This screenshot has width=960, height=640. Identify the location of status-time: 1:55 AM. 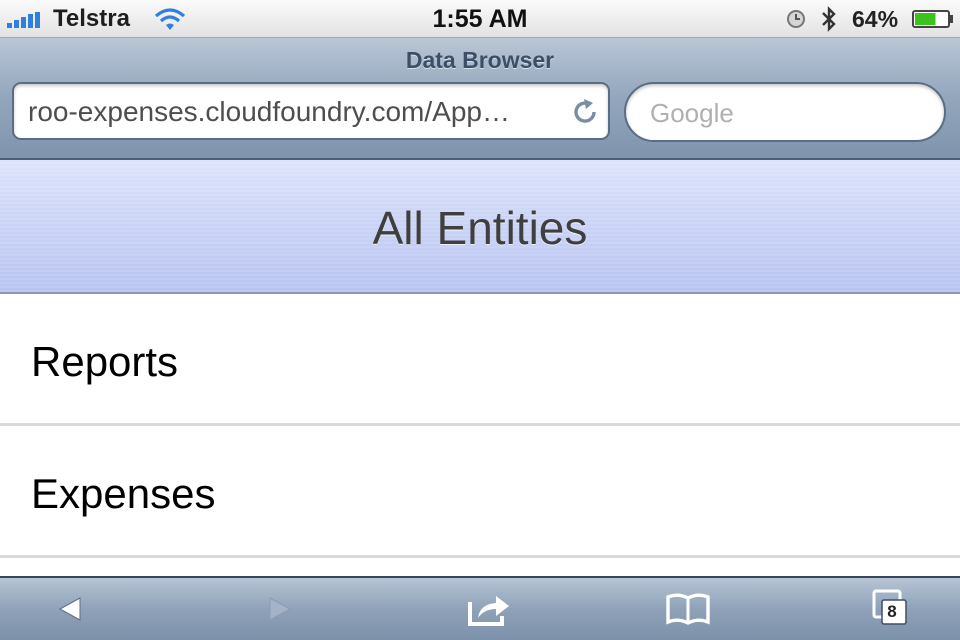
(480, 19).